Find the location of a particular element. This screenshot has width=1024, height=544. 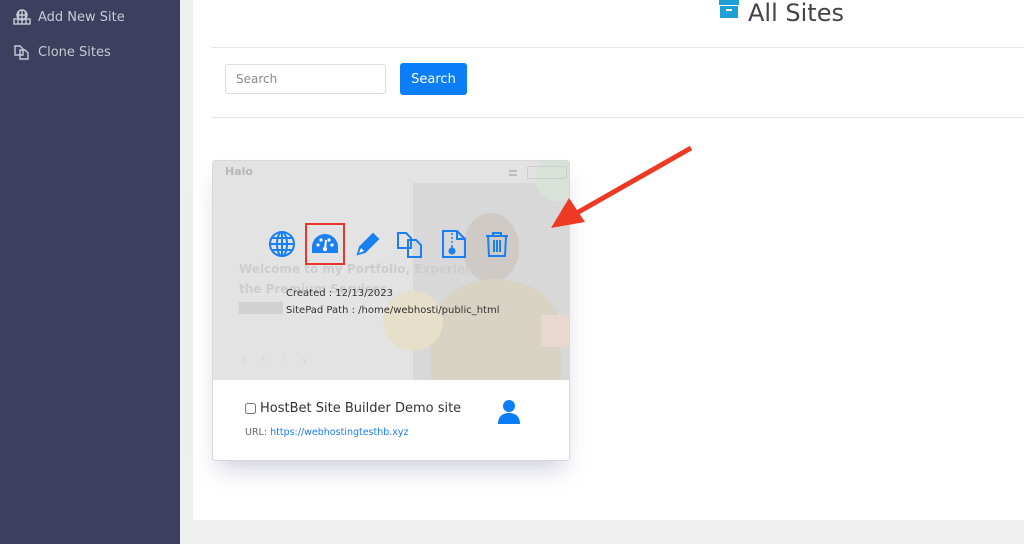

edit-button is located at coordinates (368, 244).